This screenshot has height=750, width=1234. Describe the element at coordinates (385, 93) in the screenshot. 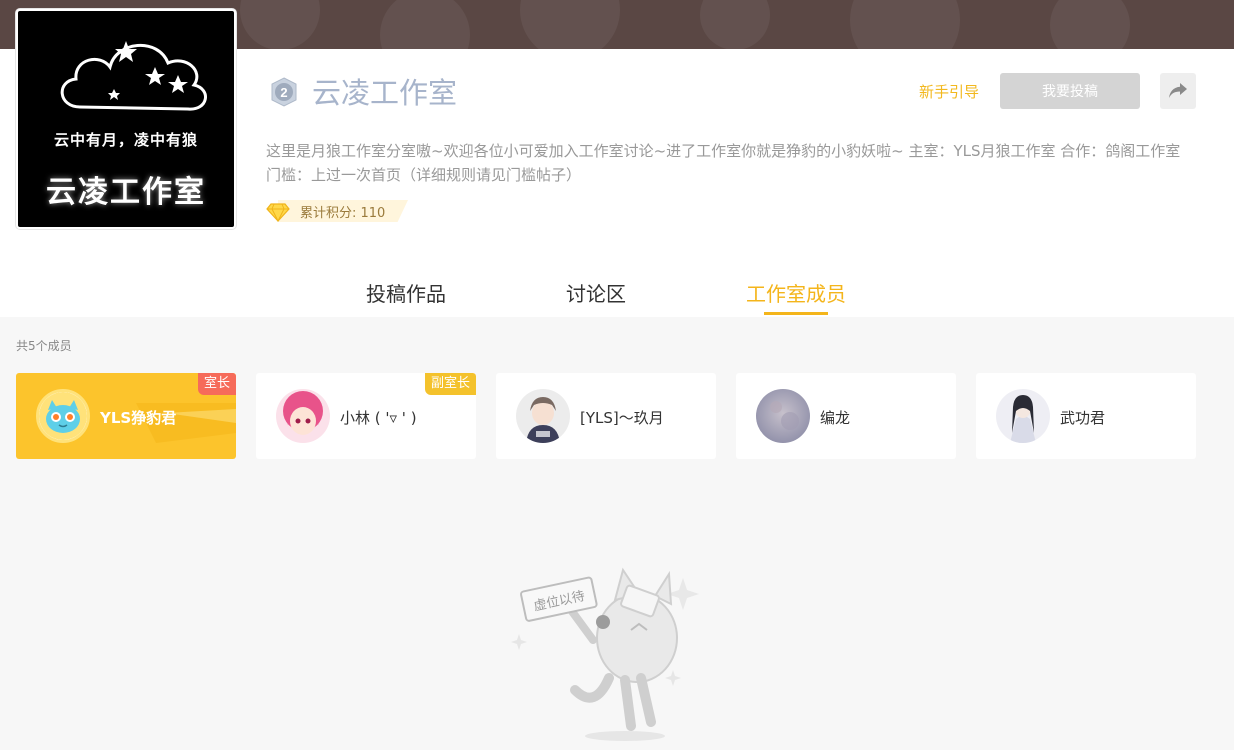

I see `studio-title: 云凌工作室` at that location.